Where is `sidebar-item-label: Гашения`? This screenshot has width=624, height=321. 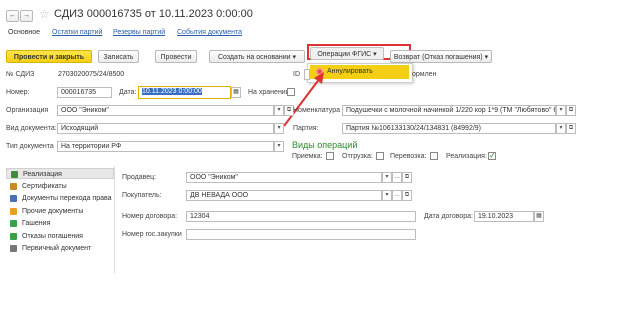
sidebar-item-label: Гашения is located at coordinates (36, 223).